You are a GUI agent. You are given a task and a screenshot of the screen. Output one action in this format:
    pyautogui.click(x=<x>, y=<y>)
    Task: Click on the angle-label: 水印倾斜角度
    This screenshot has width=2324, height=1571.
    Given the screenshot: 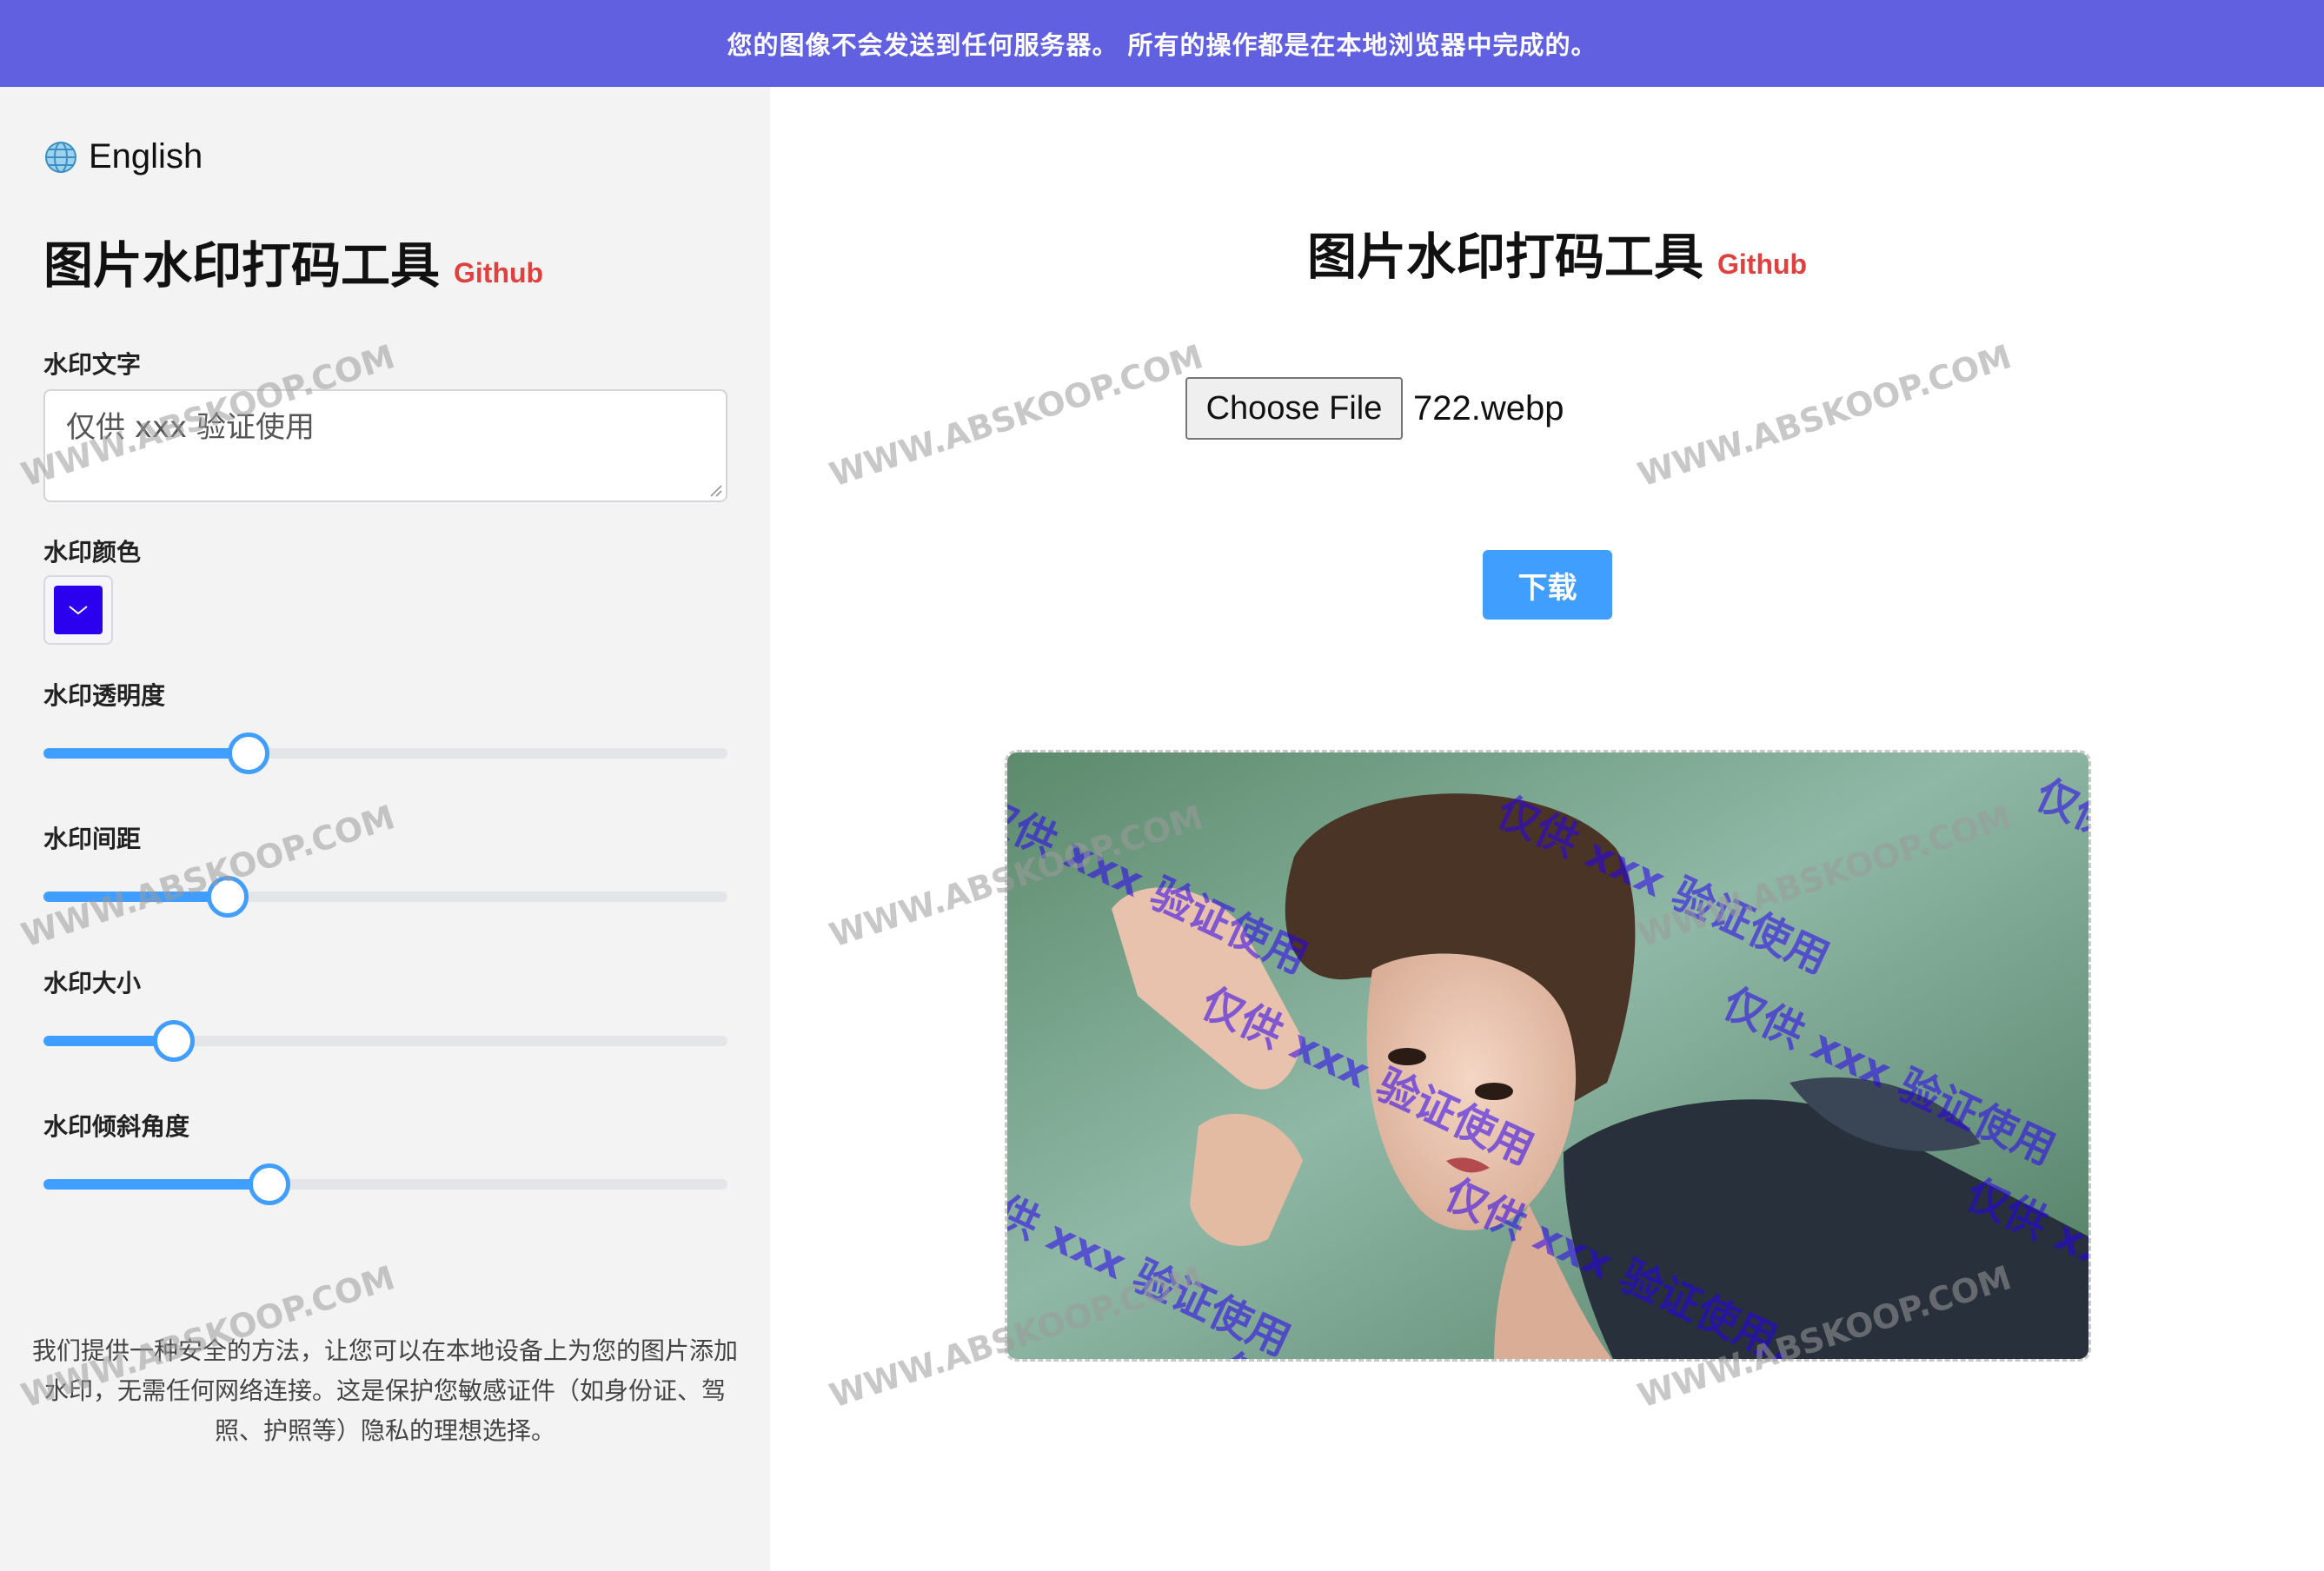 What is the action you would take?
    pyautogui.click(x=117, y=1126)
    